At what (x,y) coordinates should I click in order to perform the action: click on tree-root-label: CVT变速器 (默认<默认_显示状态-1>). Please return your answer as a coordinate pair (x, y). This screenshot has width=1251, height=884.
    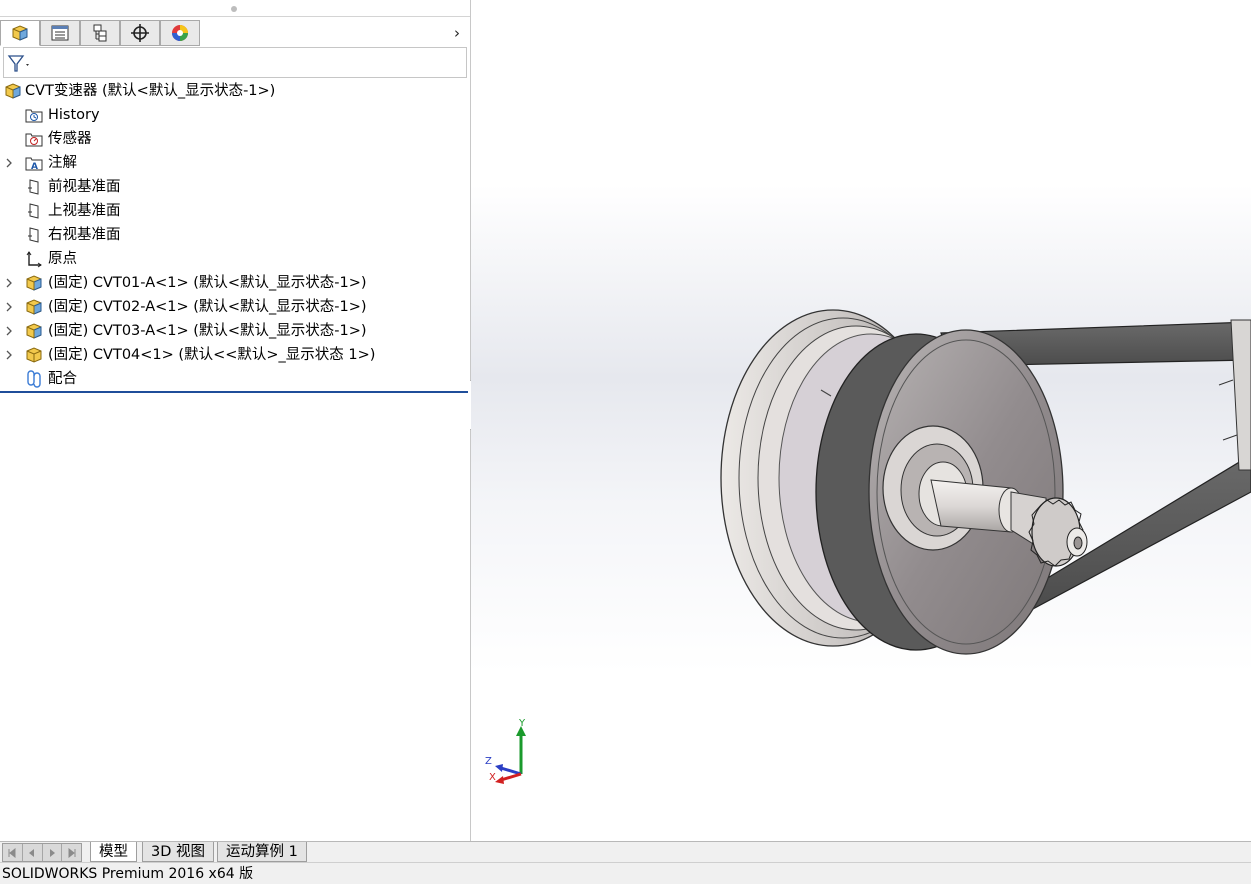
    Looking at the image, I should click on (150, 91).